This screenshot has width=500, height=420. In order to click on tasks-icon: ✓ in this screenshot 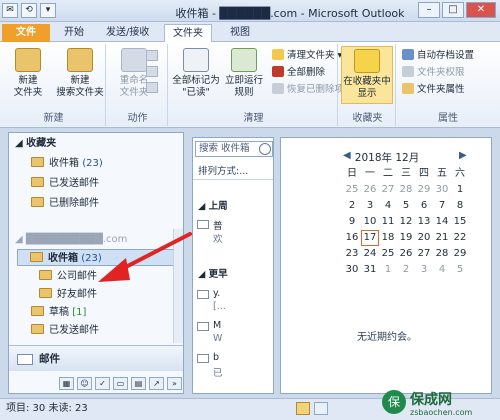, I will do `click(102, 383)`.